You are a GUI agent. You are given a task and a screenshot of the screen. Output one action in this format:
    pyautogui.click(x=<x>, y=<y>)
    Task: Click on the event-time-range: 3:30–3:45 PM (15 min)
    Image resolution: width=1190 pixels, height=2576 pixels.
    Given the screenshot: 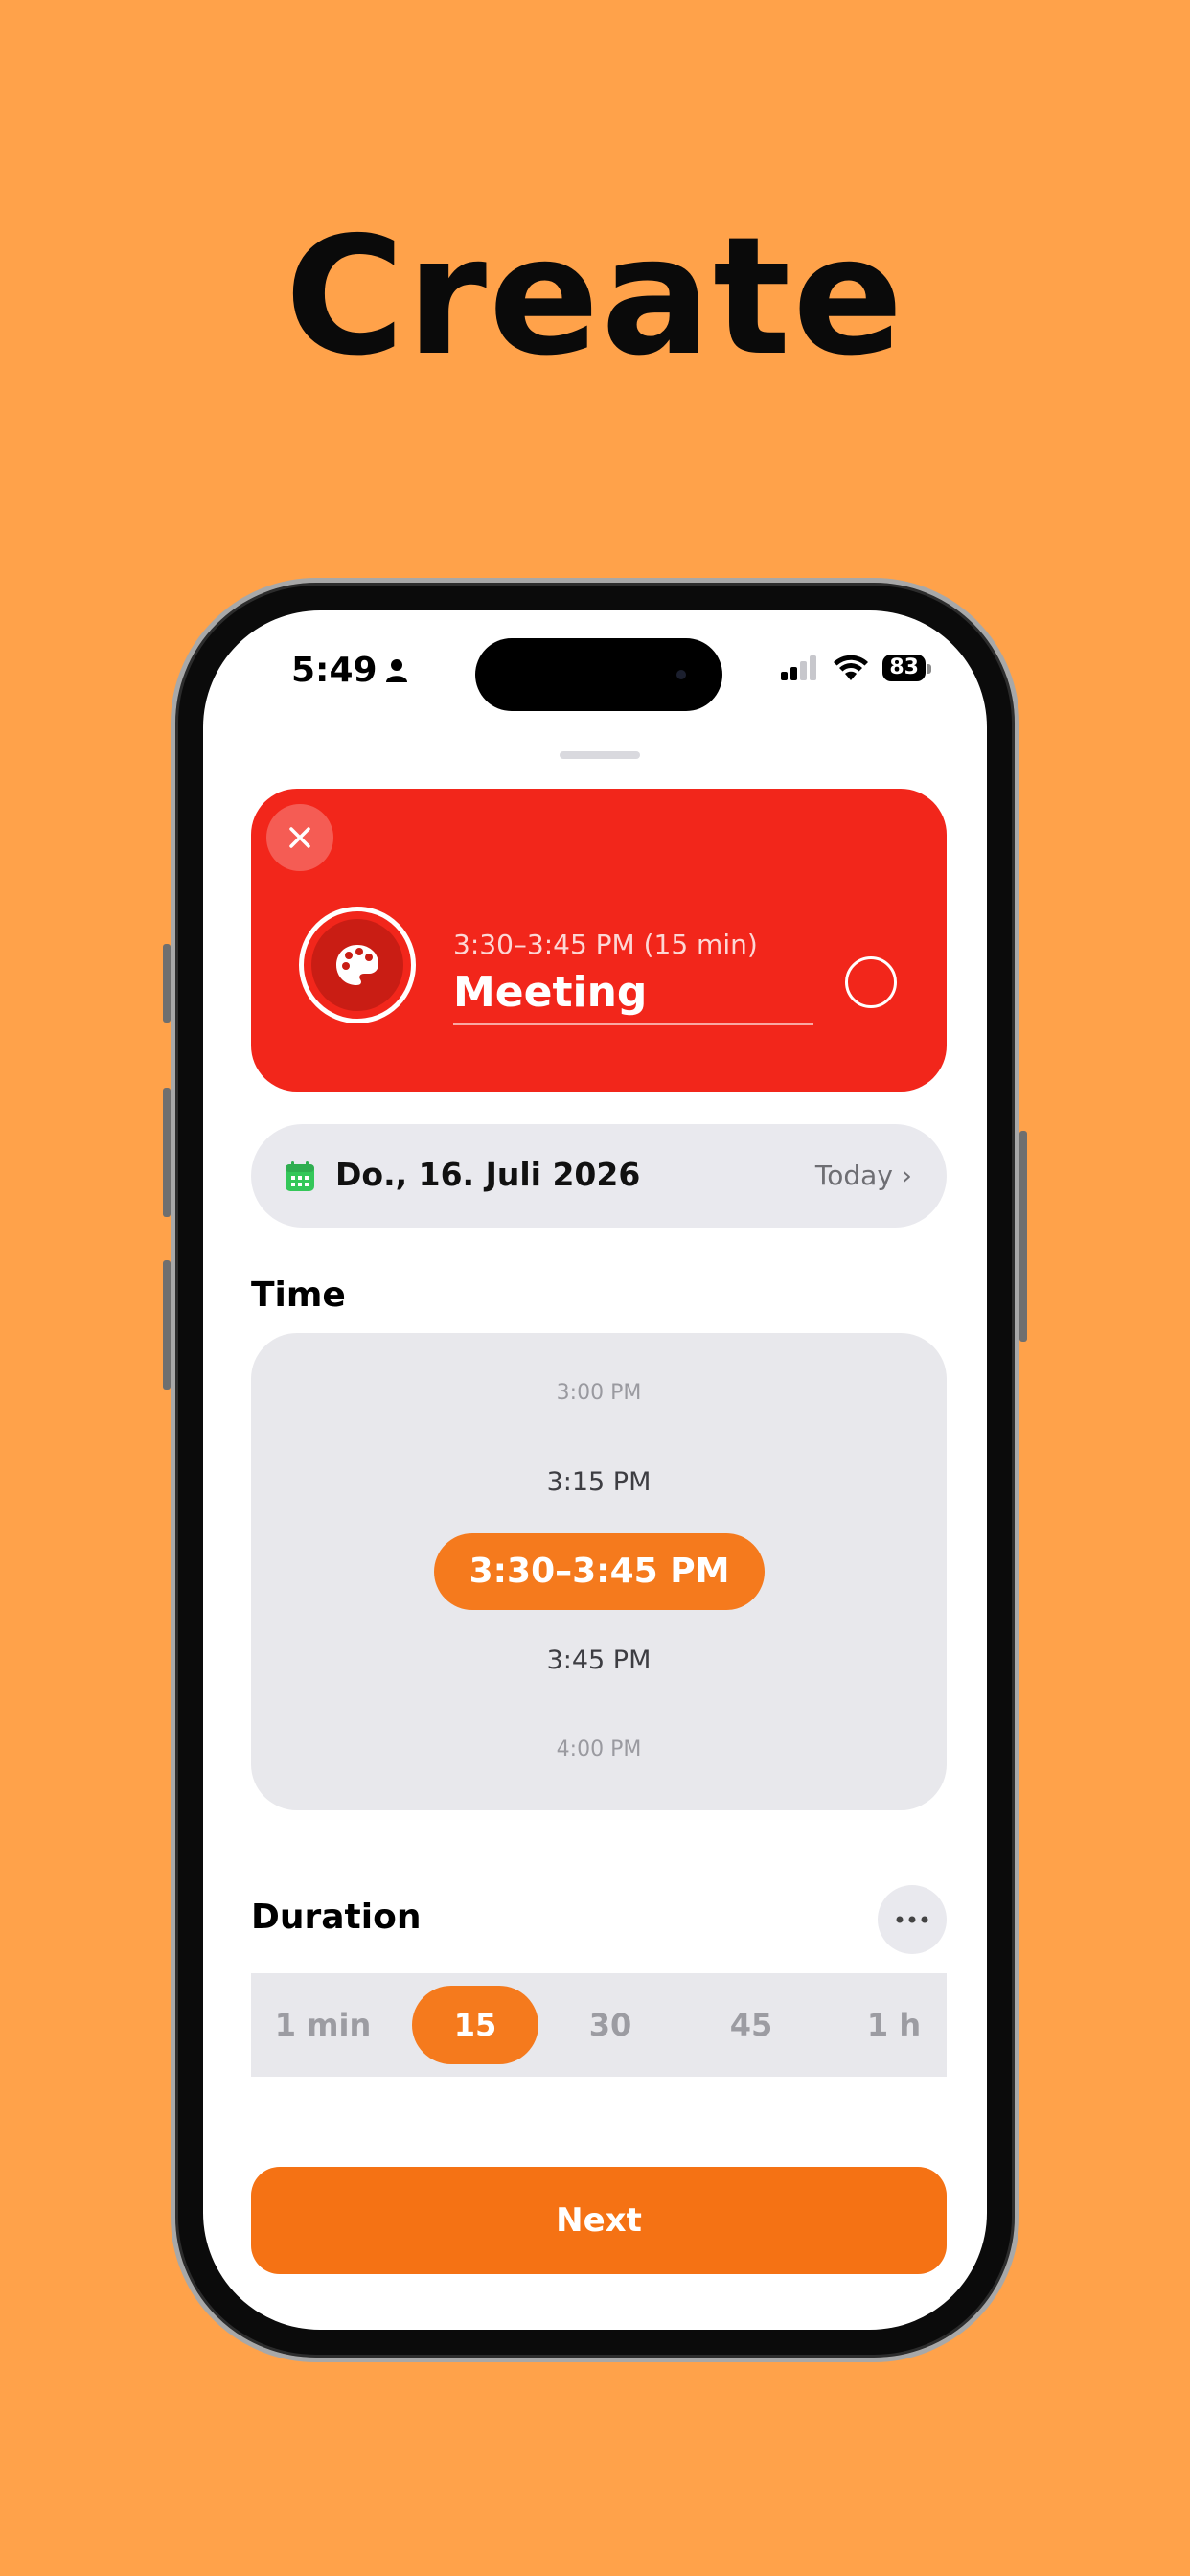 What is the action you would take?
    pyautogui.click(x=606, y=945)
    